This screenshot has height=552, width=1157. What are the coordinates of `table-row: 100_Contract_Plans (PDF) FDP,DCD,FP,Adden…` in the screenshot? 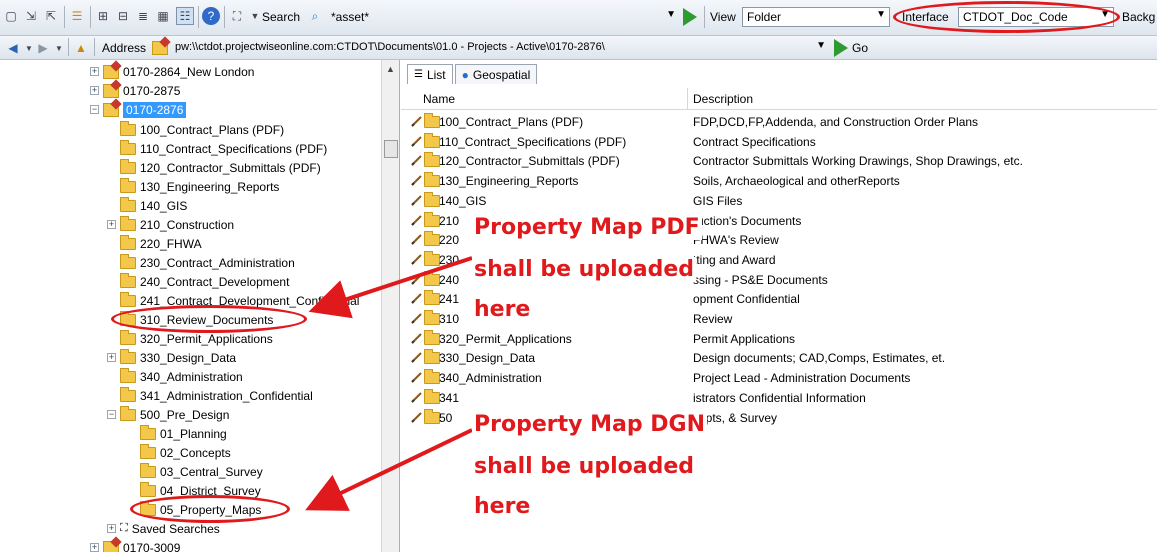 It's located at (781, 122).